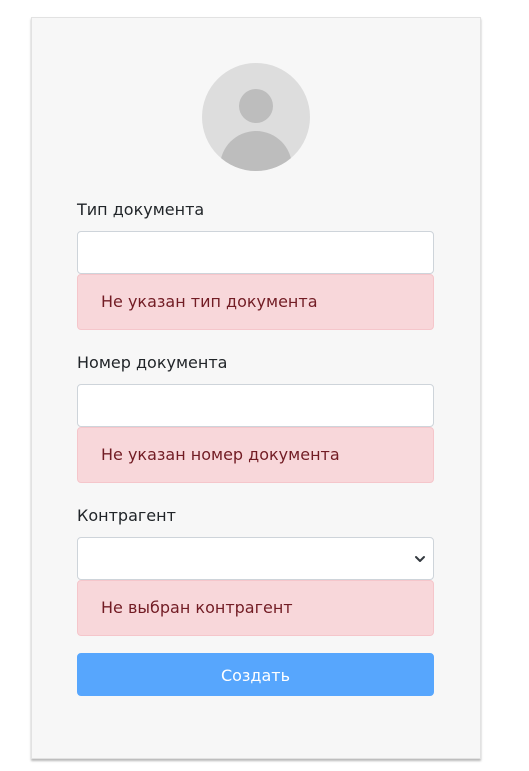  I want to click on create-button: Создать, so click(255, 674).